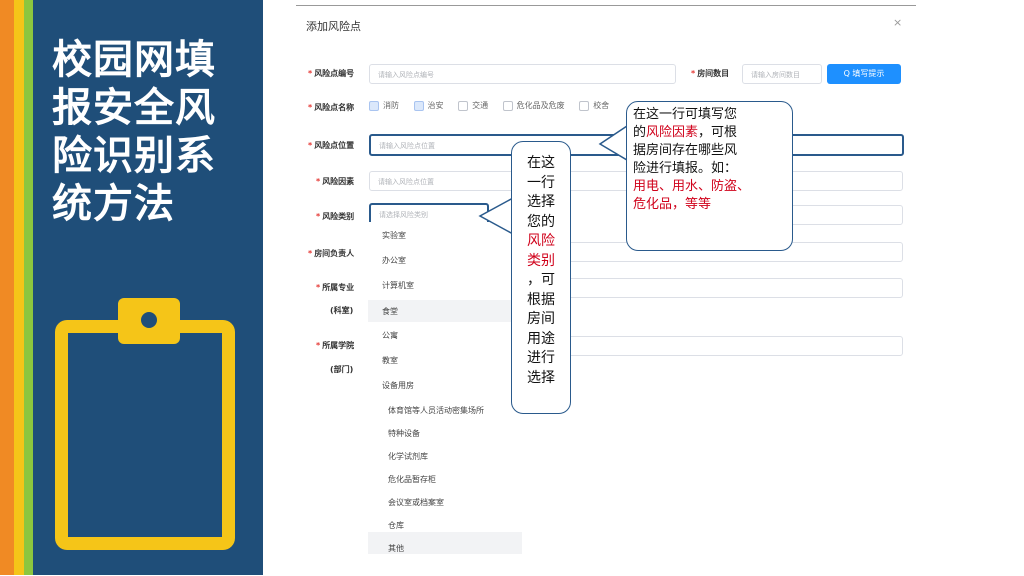 Image resolution: width=1024 pixels, height=576 pixels. Describe the element at coordinates (495, 105) in the screenshot. I see `risk-type-checkboxes: 消防 治安 交通 危化品及危废 校舍` at that location.